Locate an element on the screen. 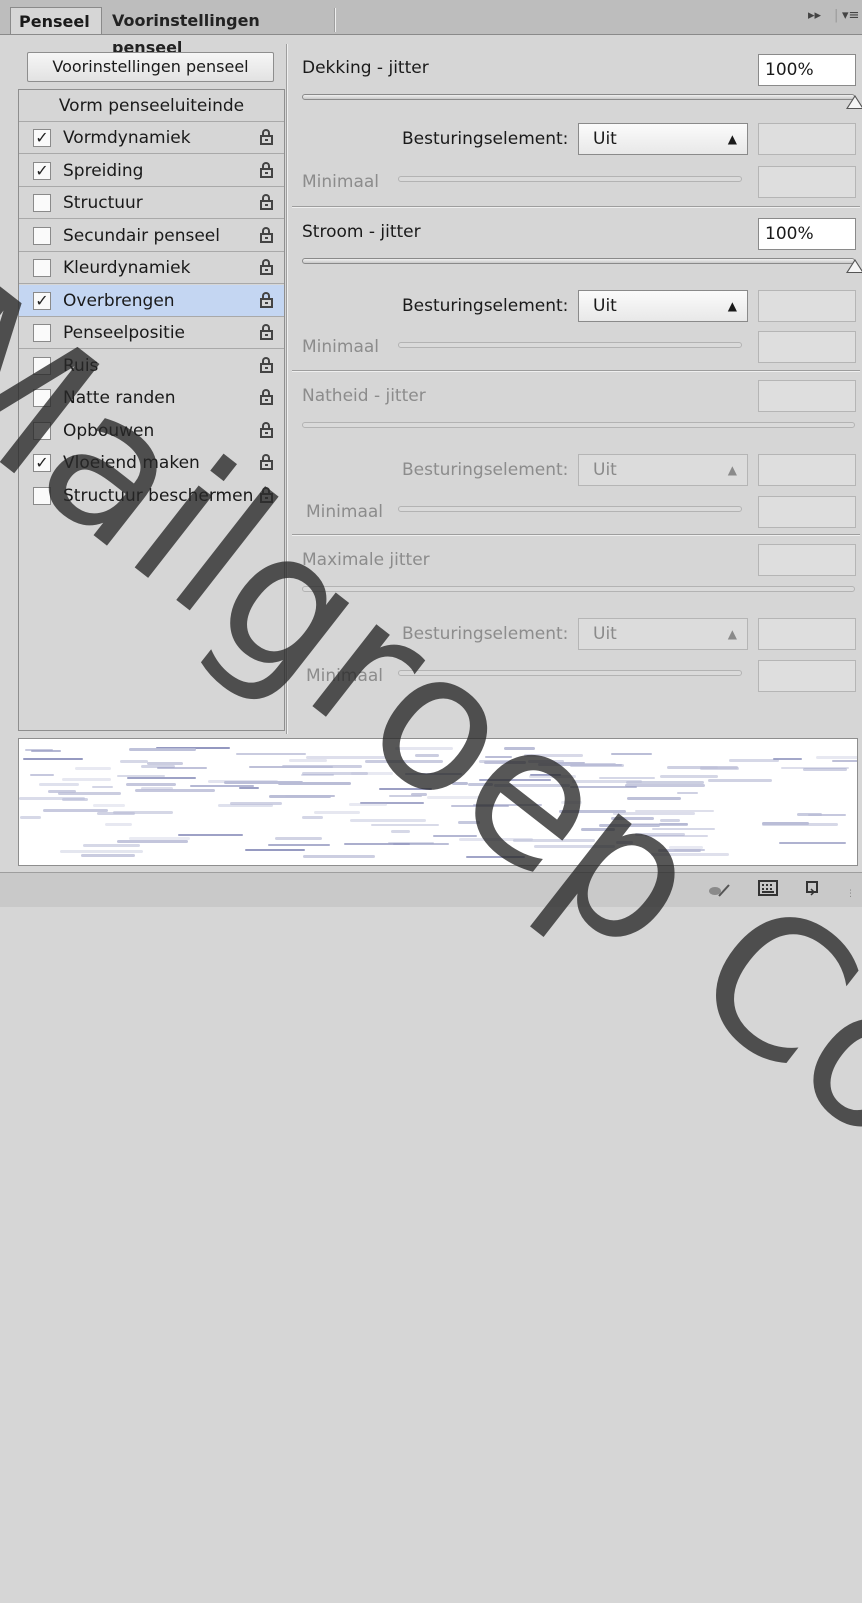  max-jitter-slider is located at coordinates (578, 589).